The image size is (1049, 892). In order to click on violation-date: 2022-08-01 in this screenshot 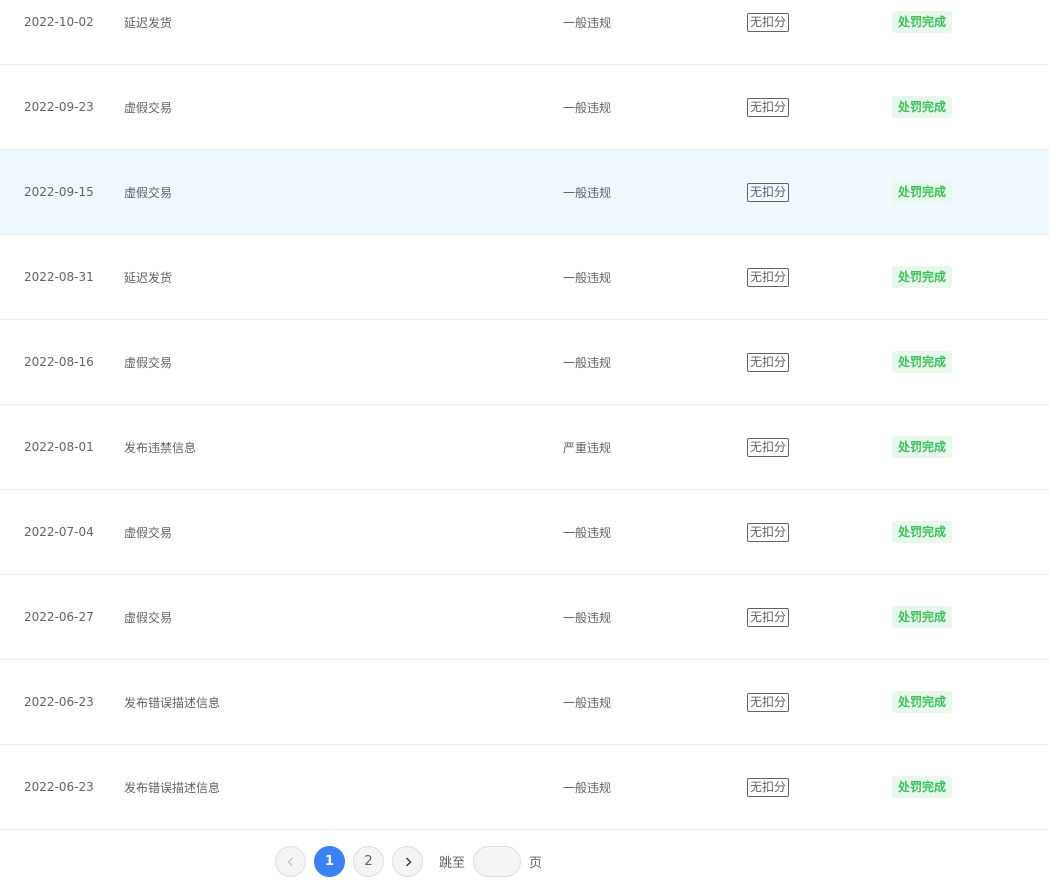, I will do `click(59, 447)`.